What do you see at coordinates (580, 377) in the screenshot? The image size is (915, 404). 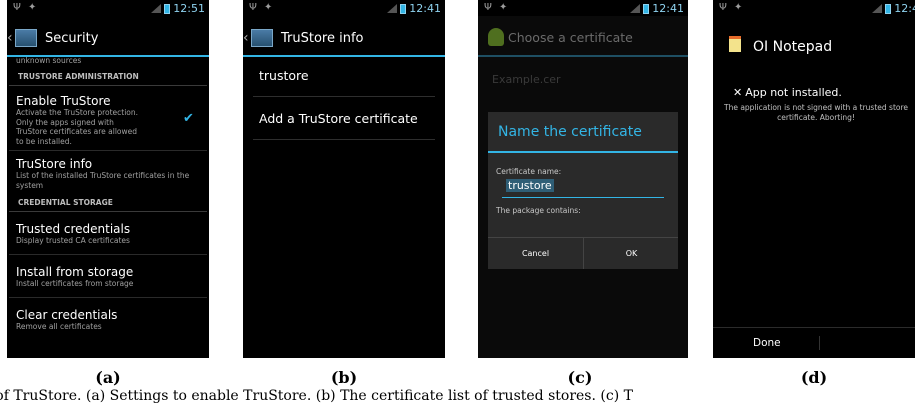 I see `panel-label-c: (c)` at bounding box center [580, 377].